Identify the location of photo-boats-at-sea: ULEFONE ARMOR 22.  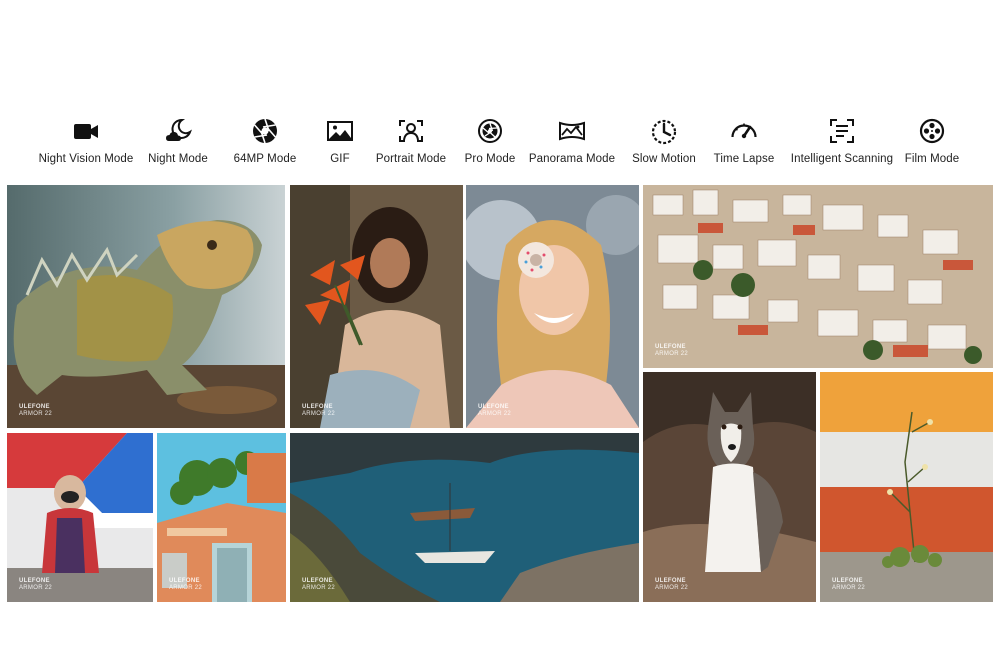
(464, 517).